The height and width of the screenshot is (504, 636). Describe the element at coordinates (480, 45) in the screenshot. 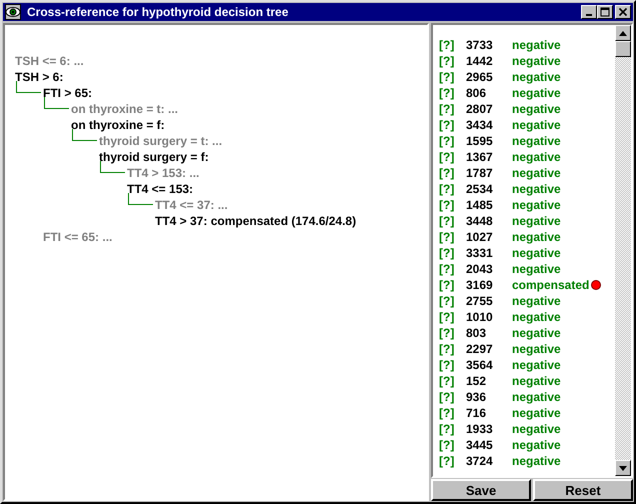

I see `case-number: 3733` at that location.